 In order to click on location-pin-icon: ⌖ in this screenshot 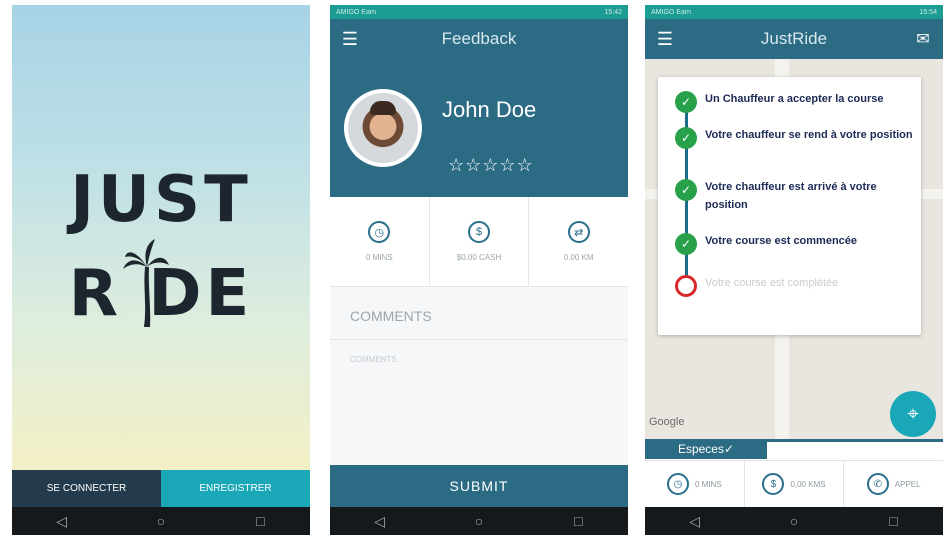, I will do `click(913, 414)`.